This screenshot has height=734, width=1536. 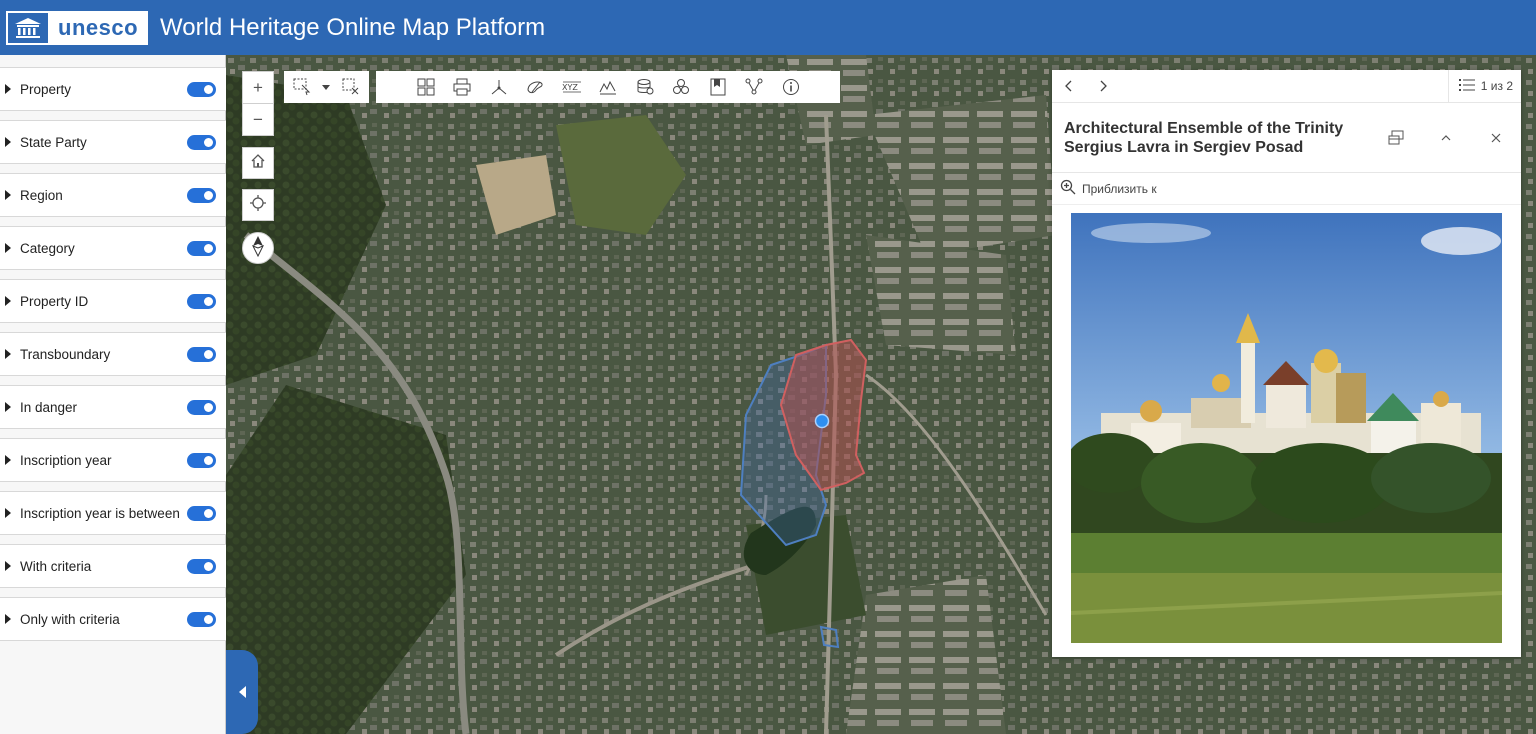 I want to click on measure-icon, so click(x=499, y=87).